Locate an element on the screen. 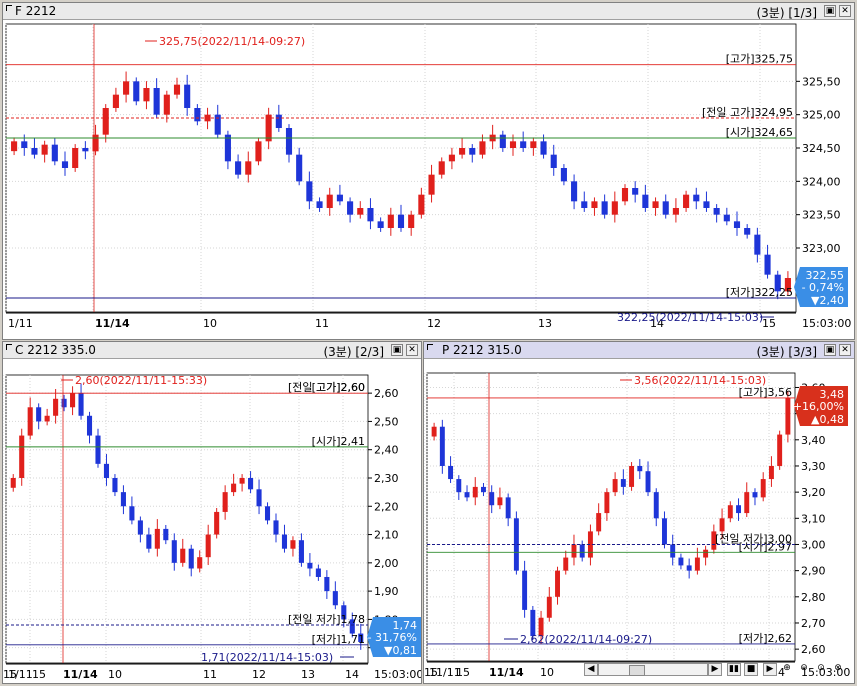 The height and width of the screenshot is (686, 857). high-level-label: [고가]325,75 is located at coordinates (759, 59).